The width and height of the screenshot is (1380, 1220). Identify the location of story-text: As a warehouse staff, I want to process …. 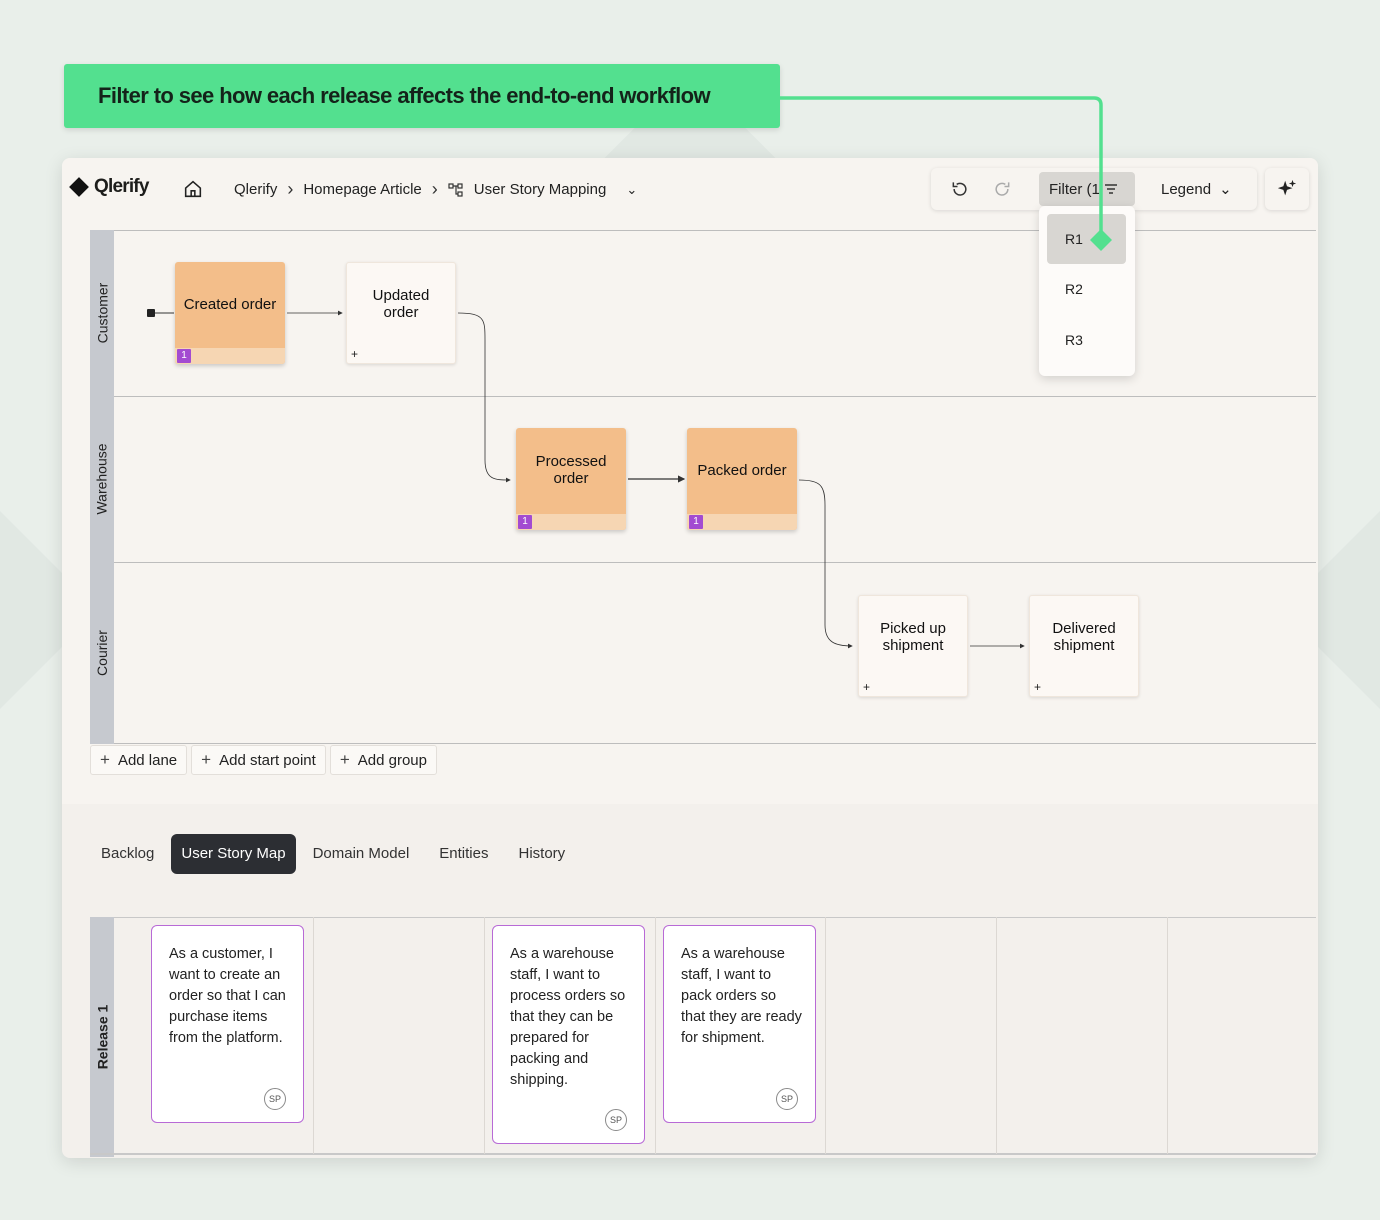
(568, 1017).